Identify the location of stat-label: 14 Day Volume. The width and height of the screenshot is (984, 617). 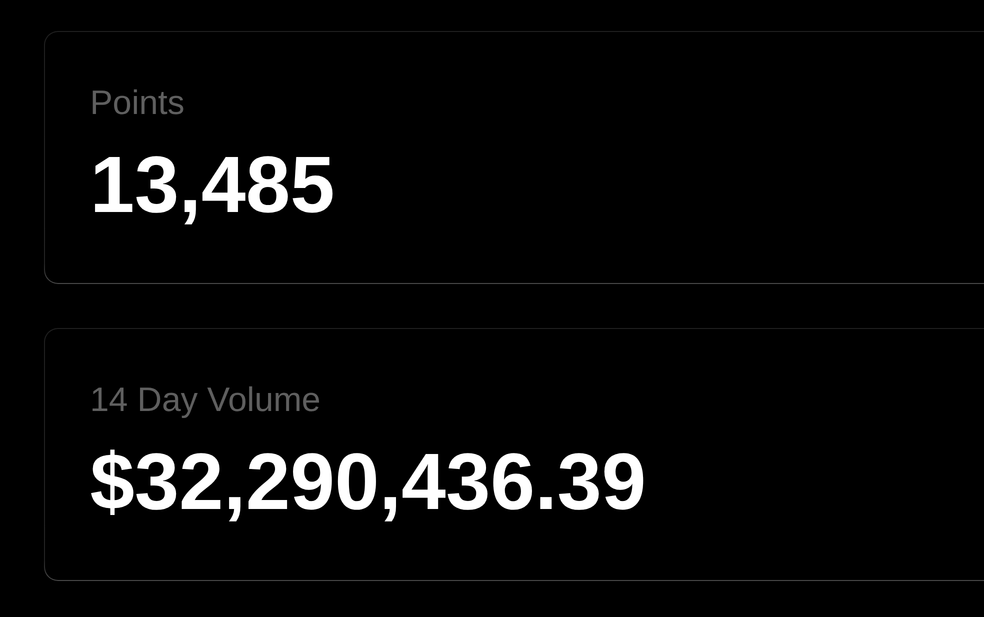
(206, 400).